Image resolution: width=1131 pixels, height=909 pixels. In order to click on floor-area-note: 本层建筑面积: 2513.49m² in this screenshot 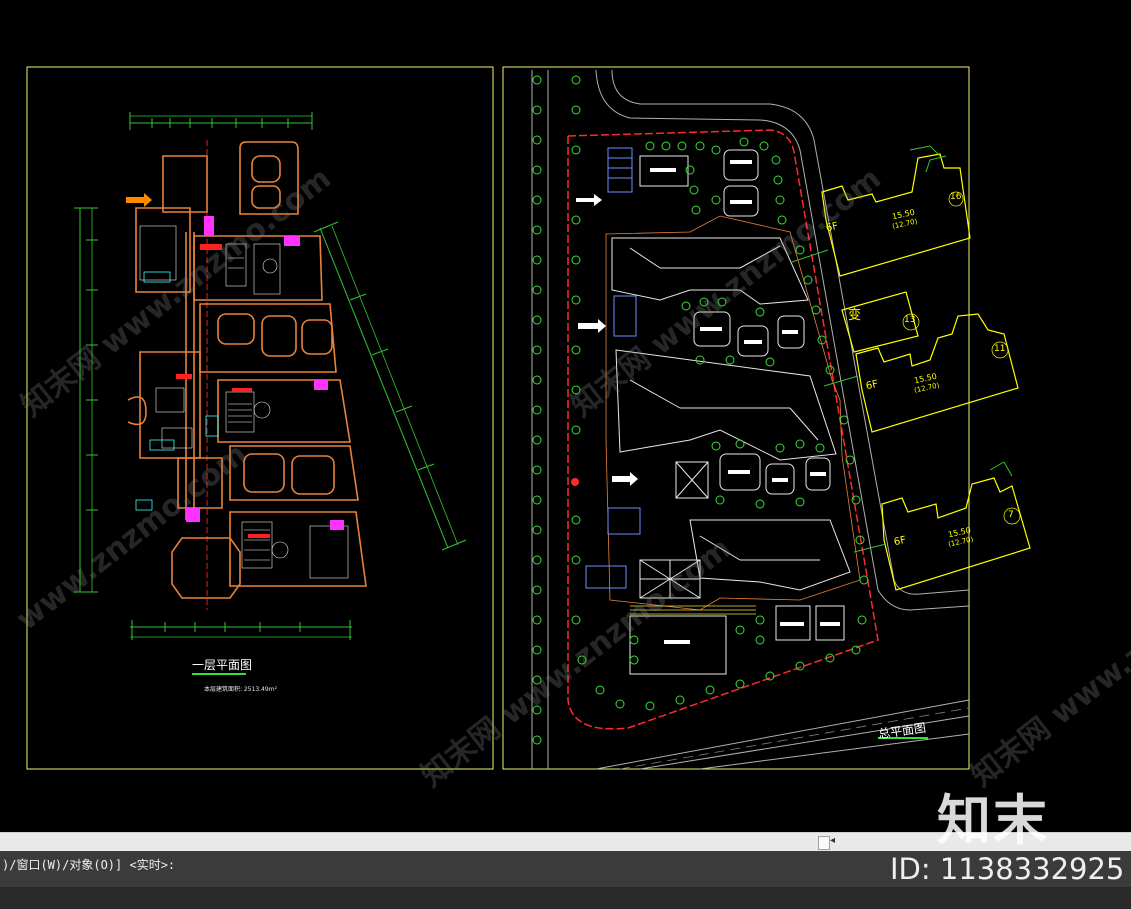, I will do `click(240, 689)`.